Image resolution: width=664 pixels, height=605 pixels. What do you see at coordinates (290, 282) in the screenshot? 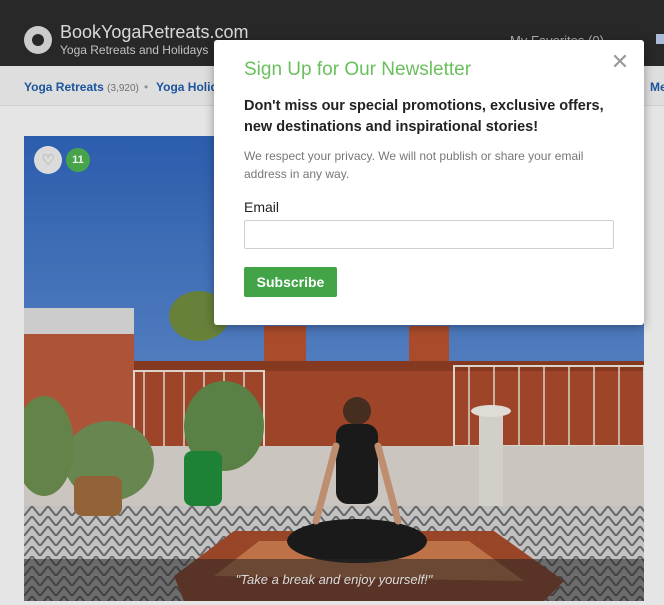
I see `subscribe-button: Subscribe` at bounding box center [290, 282].